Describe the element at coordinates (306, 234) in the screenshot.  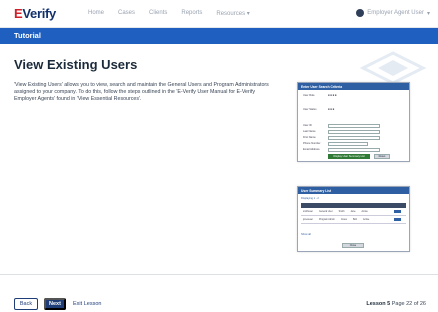
I see `show-all-link: Show all` at that location.